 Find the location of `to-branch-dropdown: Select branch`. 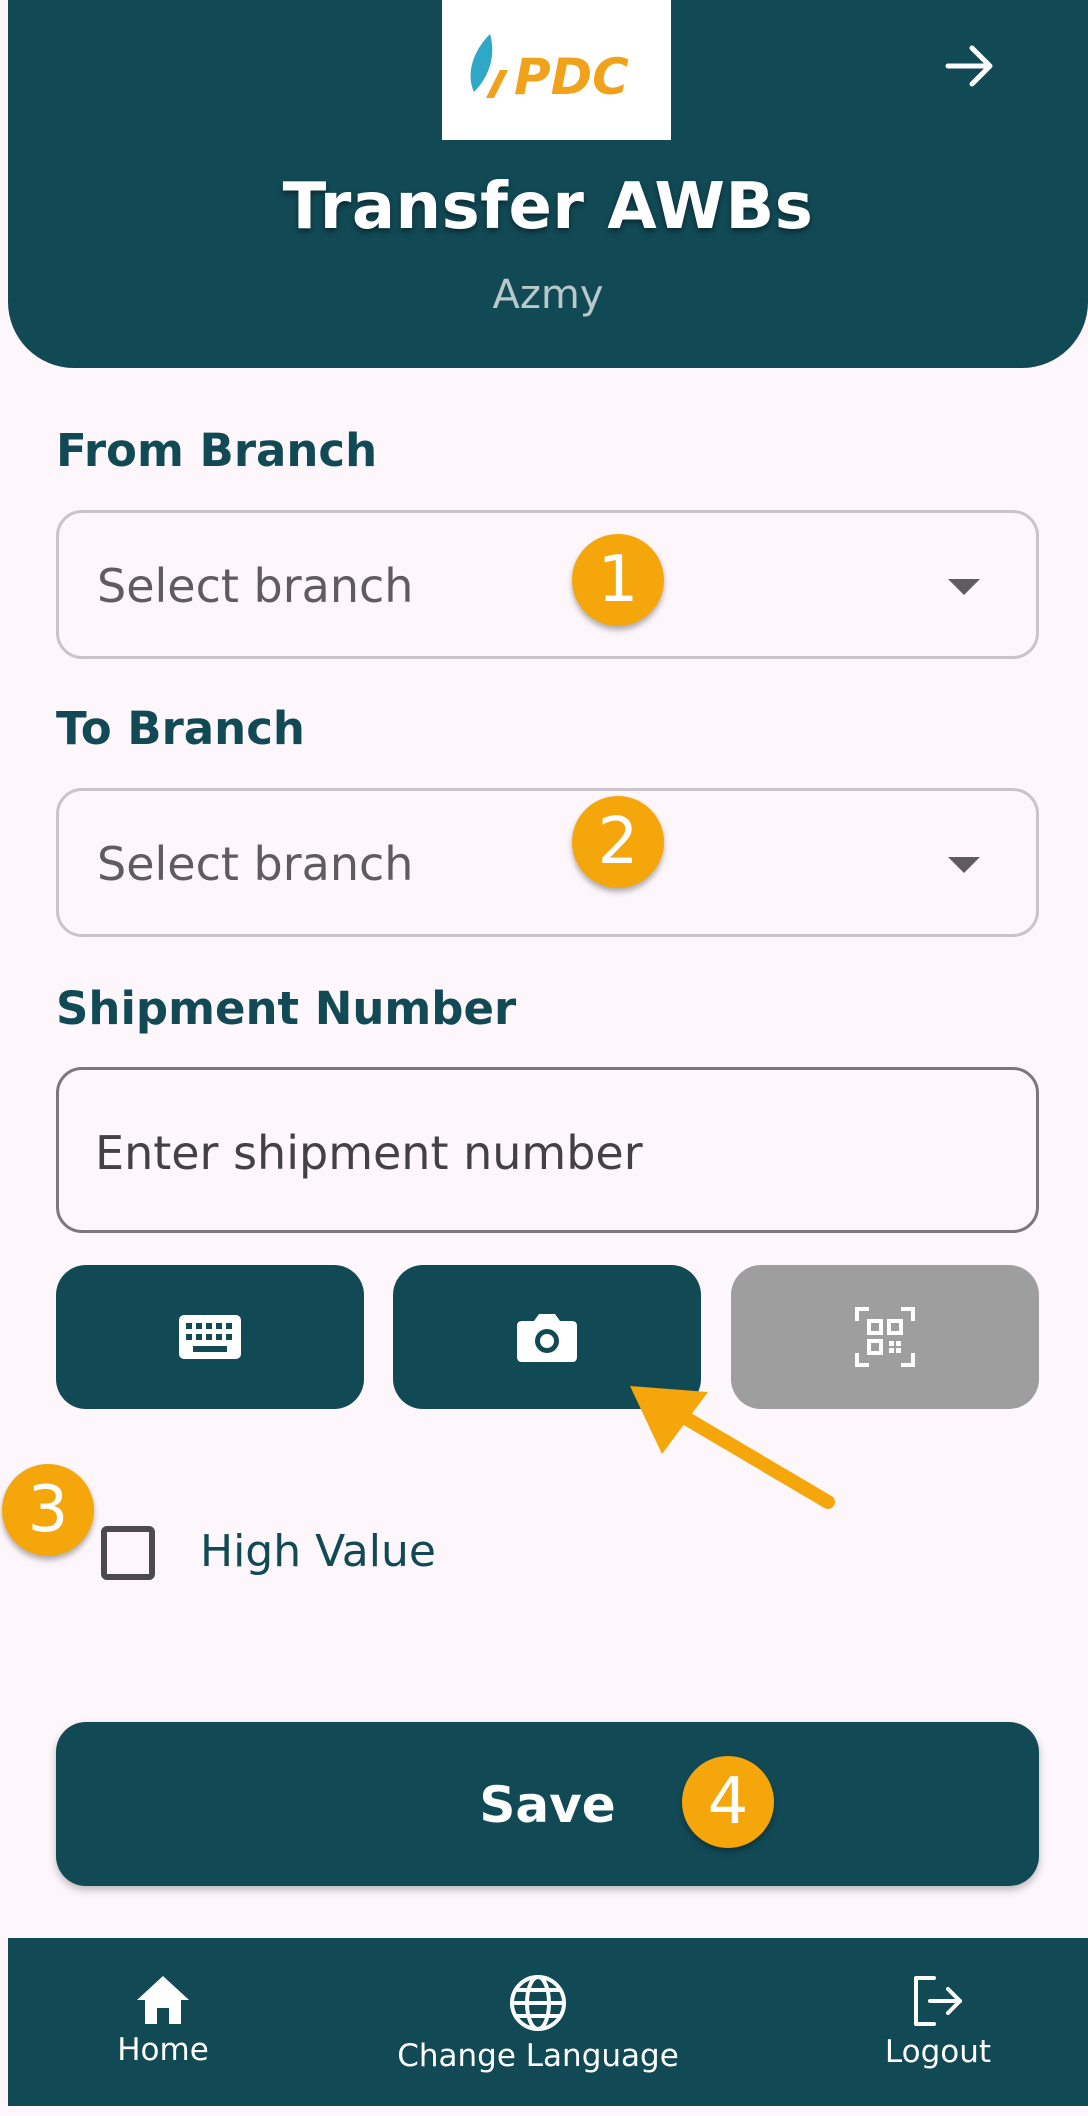

to-branch-dropdown: Select branch is located at coordinates (547, 862).